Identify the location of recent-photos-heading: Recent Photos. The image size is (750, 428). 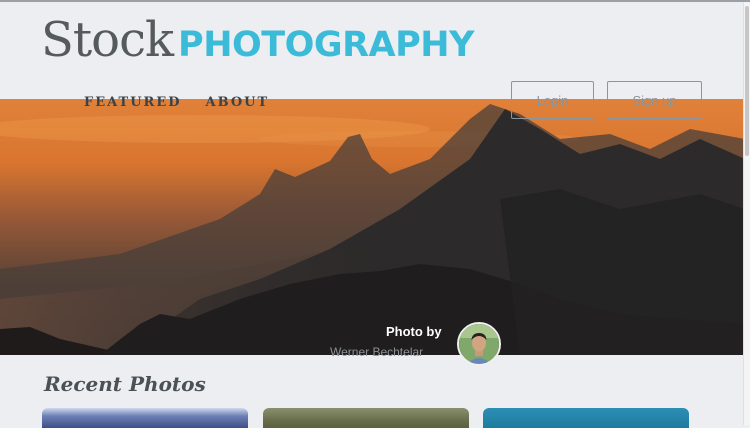
(125, 384).